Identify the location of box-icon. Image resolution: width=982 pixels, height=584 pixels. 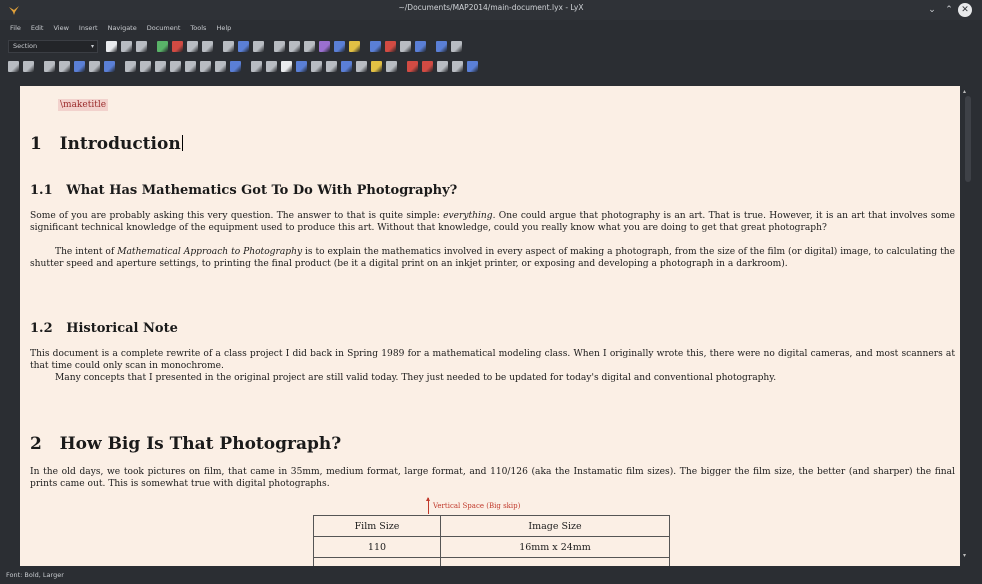
(235, 66).